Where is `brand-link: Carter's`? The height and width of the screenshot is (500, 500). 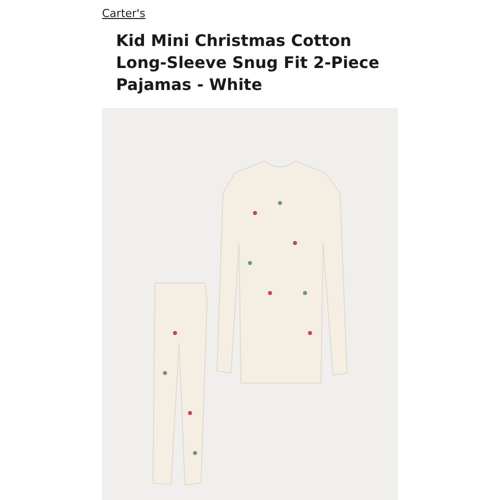 brand-link: Carter's is located at coordinates (124, 13).